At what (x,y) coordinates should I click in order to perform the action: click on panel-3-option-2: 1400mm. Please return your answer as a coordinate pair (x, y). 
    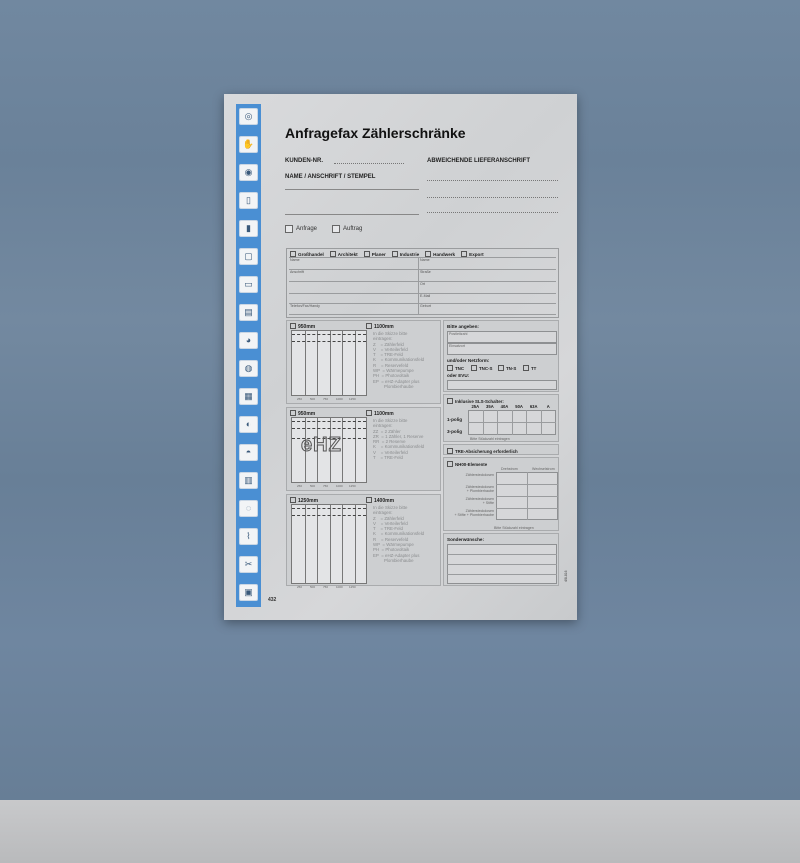
    Looking at the image, I should click on (380, 500).